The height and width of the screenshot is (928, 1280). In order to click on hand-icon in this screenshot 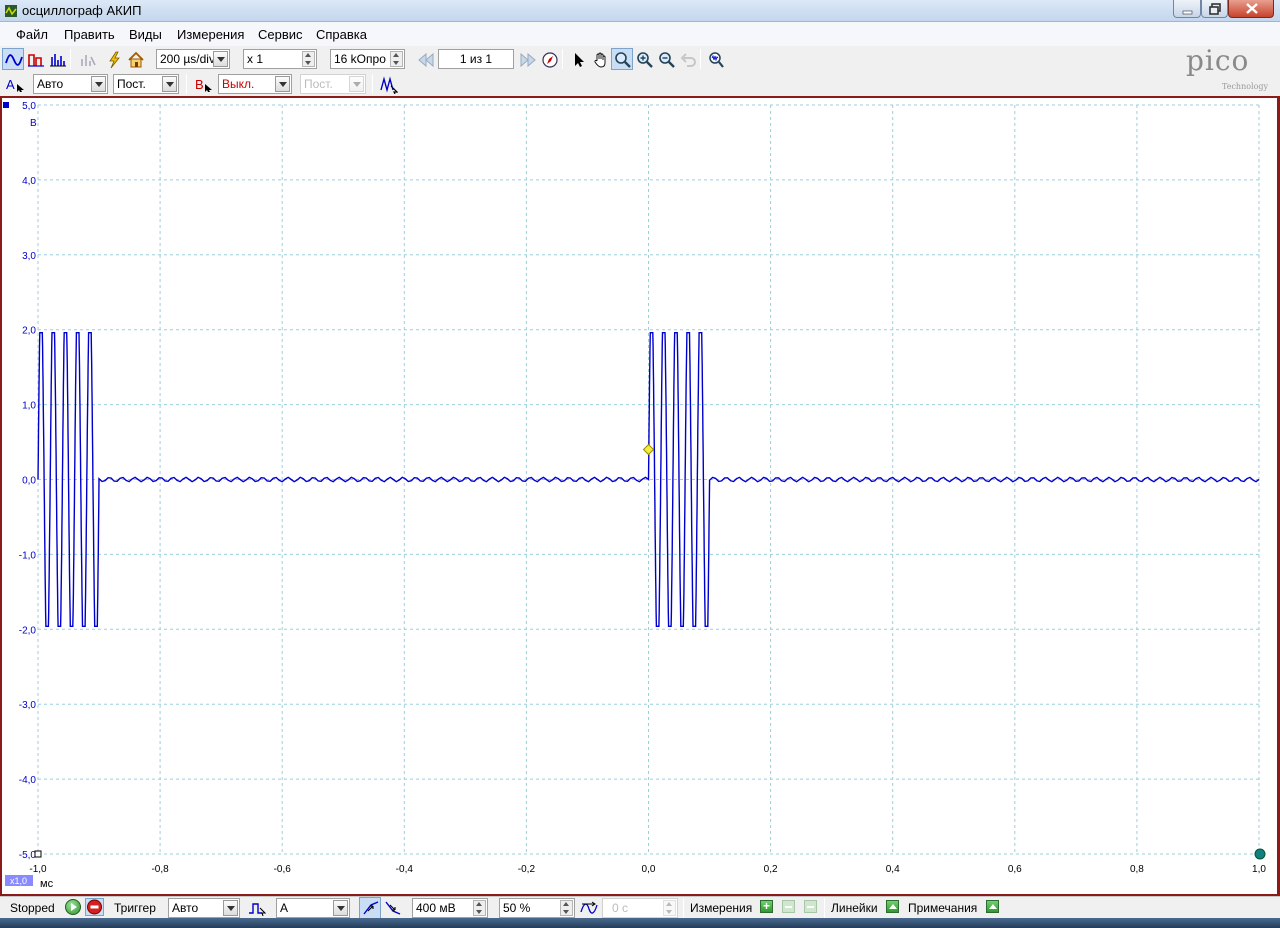, I will do `click(600, 60)`.